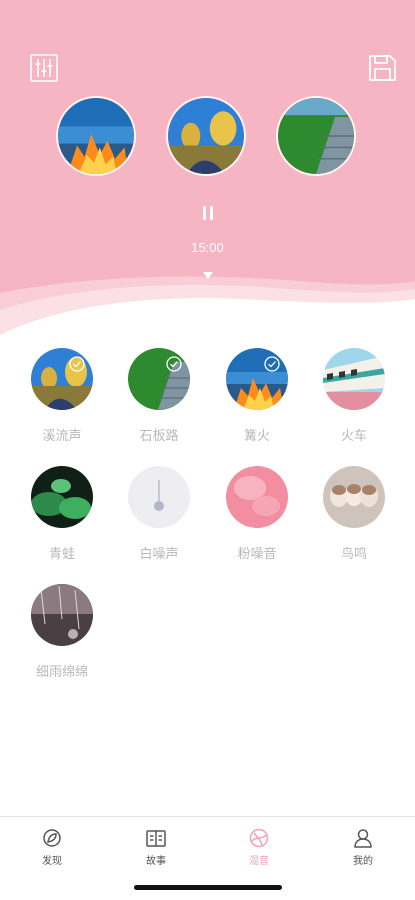 The image size is (415, 900). What do you see at coordinates (159, 436) in the screenshot?
I see `sound-label: 石板路` at bounding box center [159, 436].